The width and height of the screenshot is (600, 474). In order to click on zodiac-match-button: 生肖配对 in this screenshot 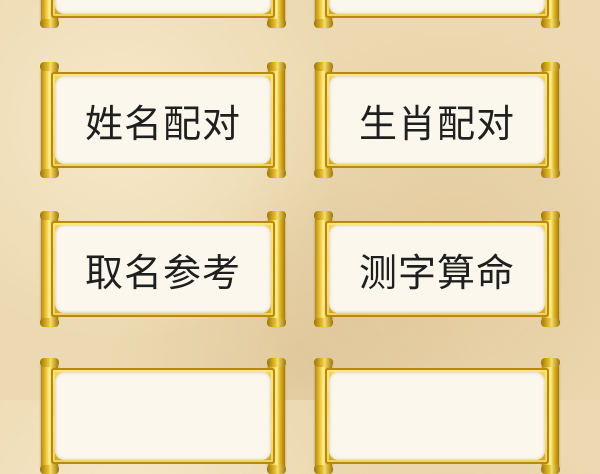, I will do `click(437, 120)`.